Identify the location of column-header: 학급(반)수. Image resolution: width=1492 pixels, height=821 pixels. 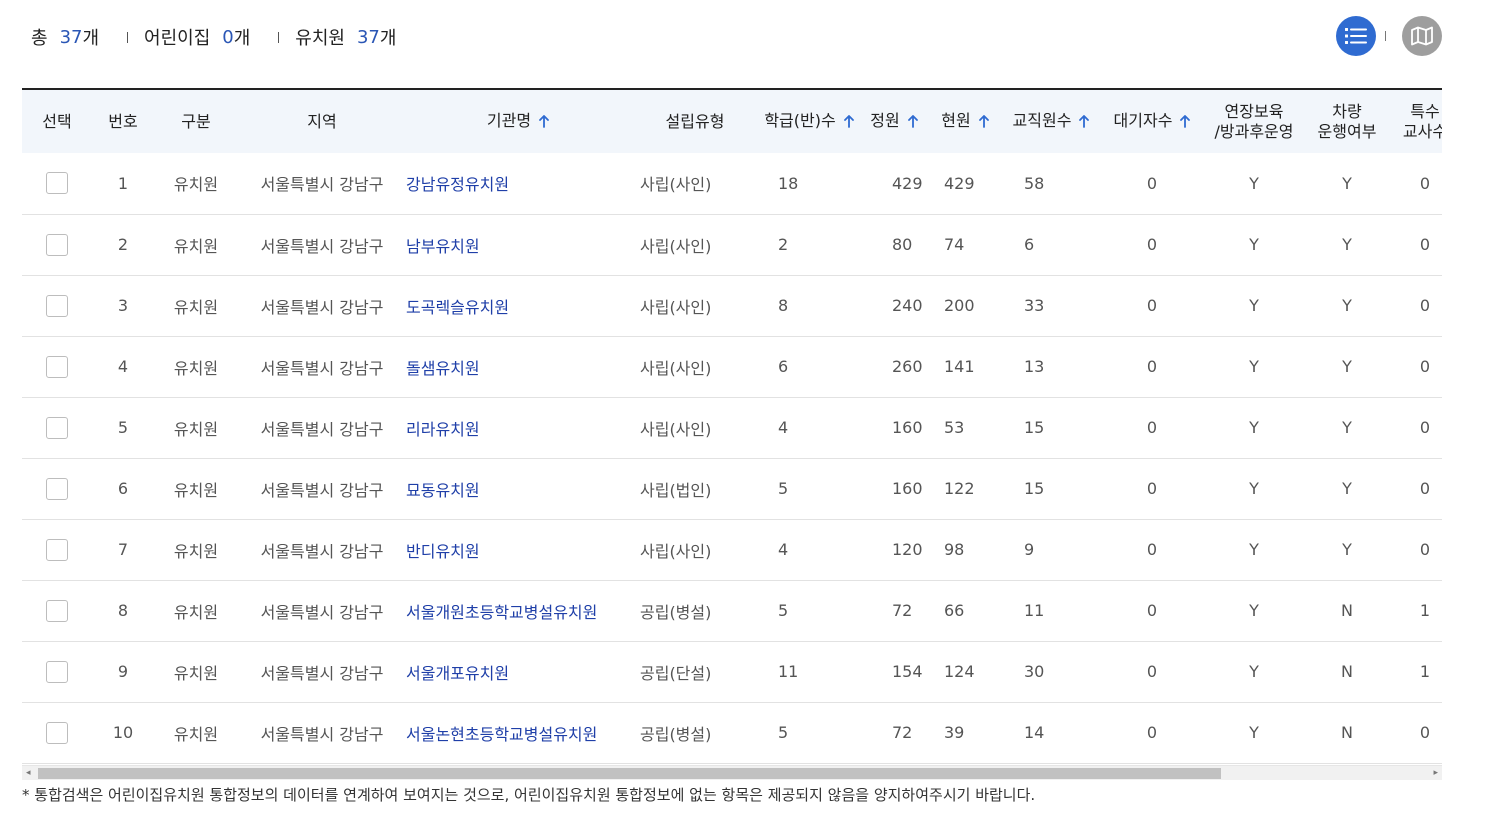
(809, 121).